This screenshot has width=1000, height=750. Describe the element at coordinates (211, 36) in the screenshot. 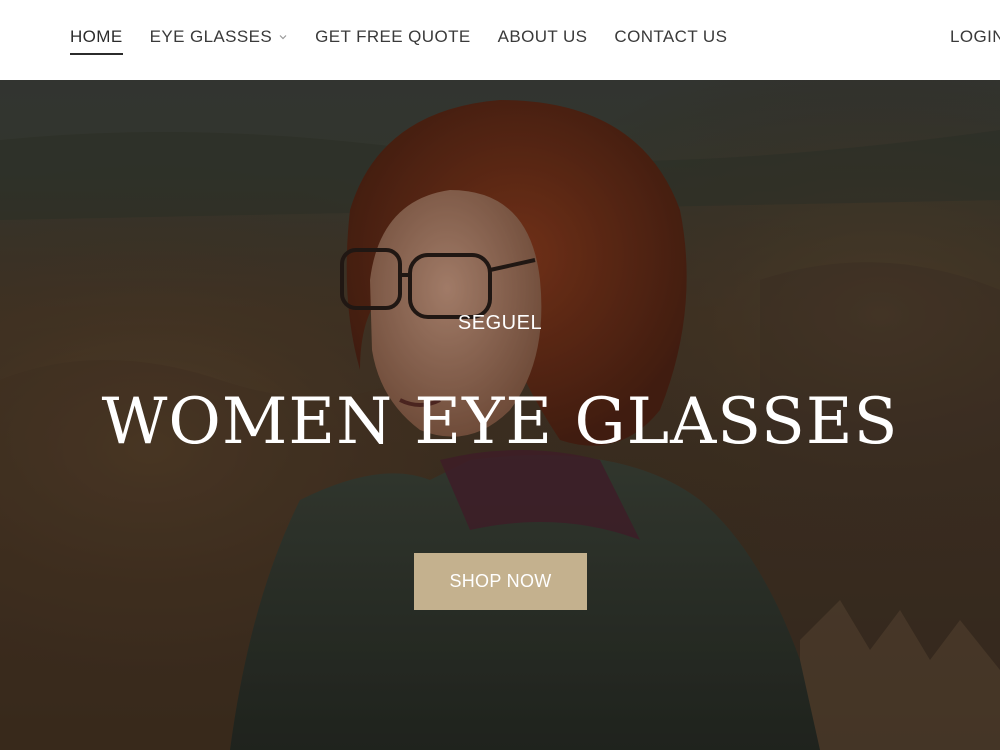

I see `nav-item-label: EYE GLASSES` at that location.